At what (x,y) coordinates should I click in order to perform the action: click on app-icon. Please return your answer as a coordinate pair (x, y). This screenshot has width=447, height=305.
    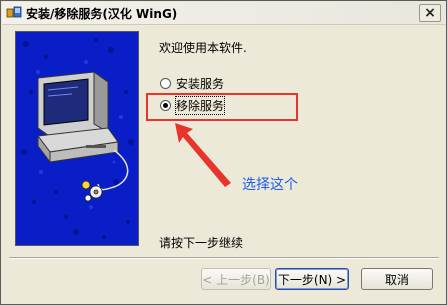
    Looking at the image, I should click on (14, 12).